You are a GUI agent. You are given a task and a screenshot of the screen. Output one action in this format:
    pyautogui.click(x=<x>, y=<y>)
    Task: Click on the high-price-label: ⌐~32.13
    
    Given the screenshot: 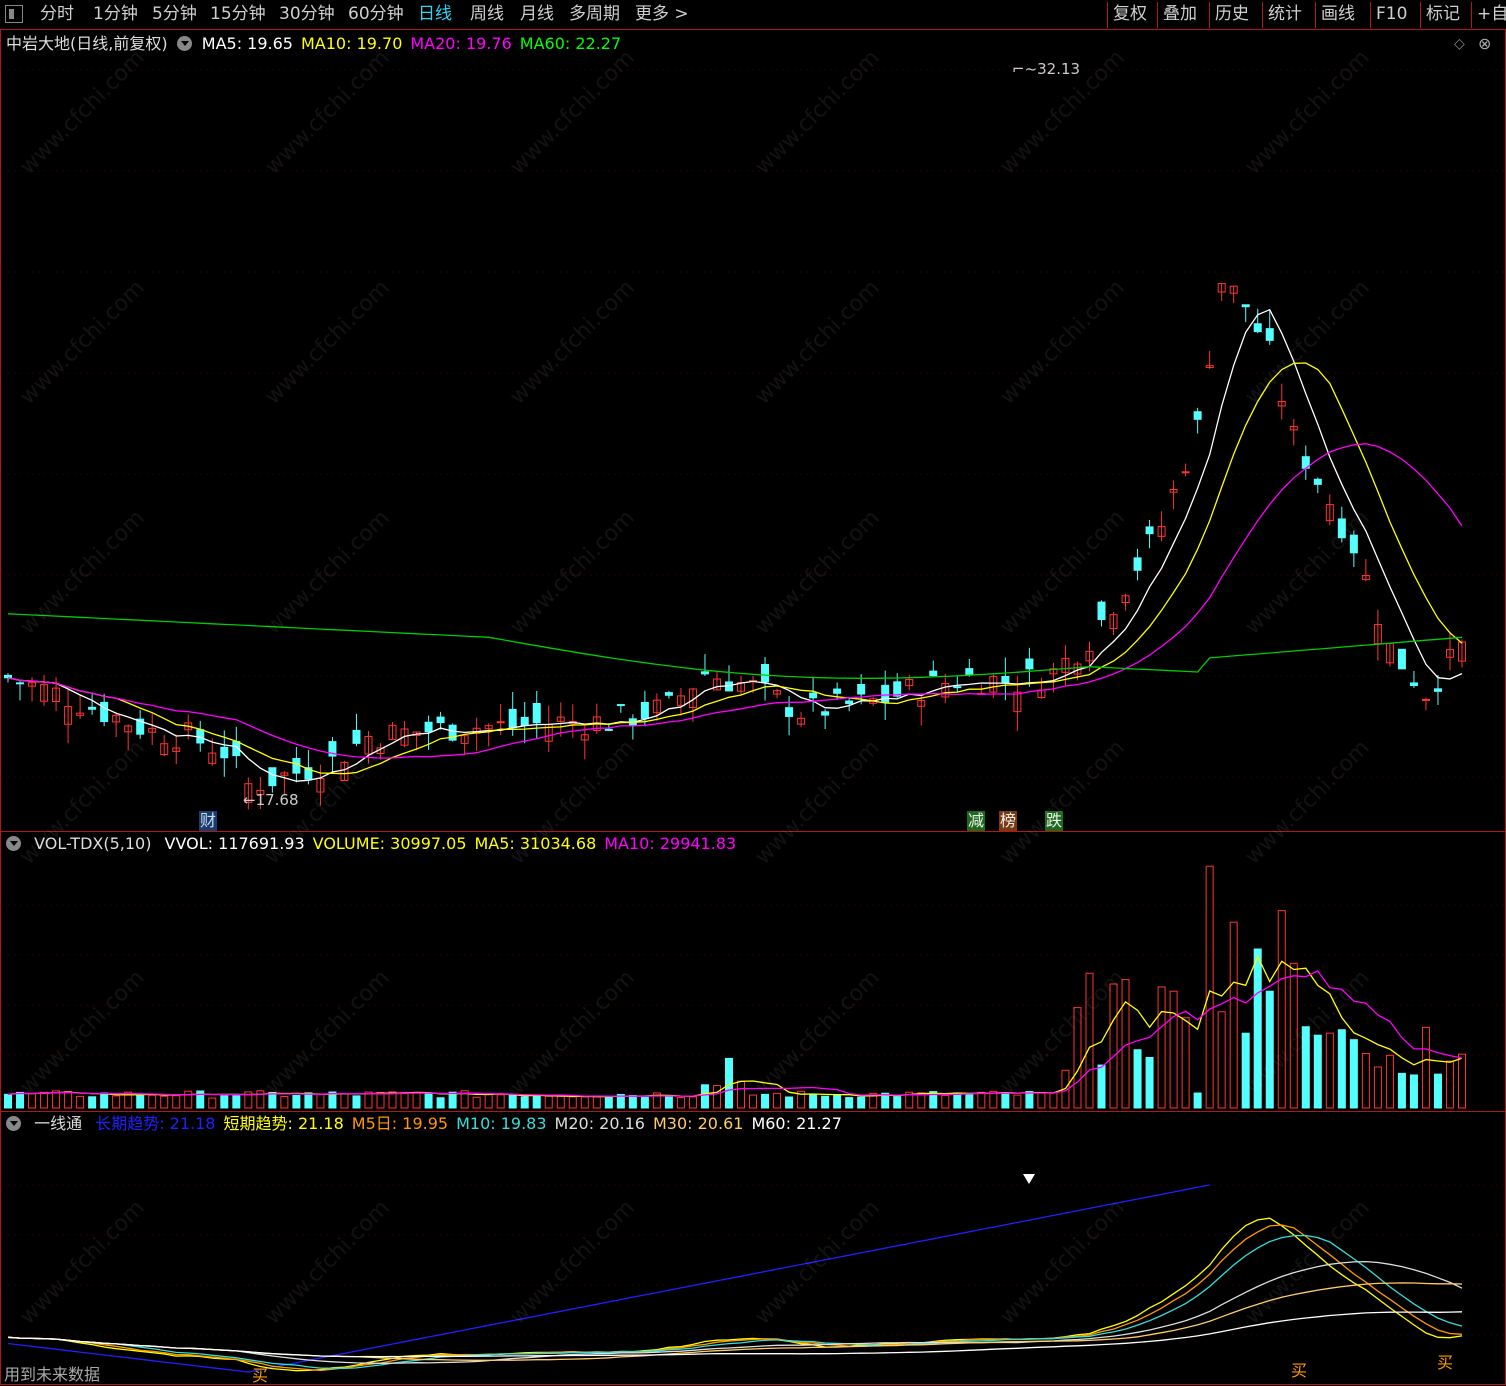 What is the action you would take?
    pyautogui.click(x=1046, y=69)
    